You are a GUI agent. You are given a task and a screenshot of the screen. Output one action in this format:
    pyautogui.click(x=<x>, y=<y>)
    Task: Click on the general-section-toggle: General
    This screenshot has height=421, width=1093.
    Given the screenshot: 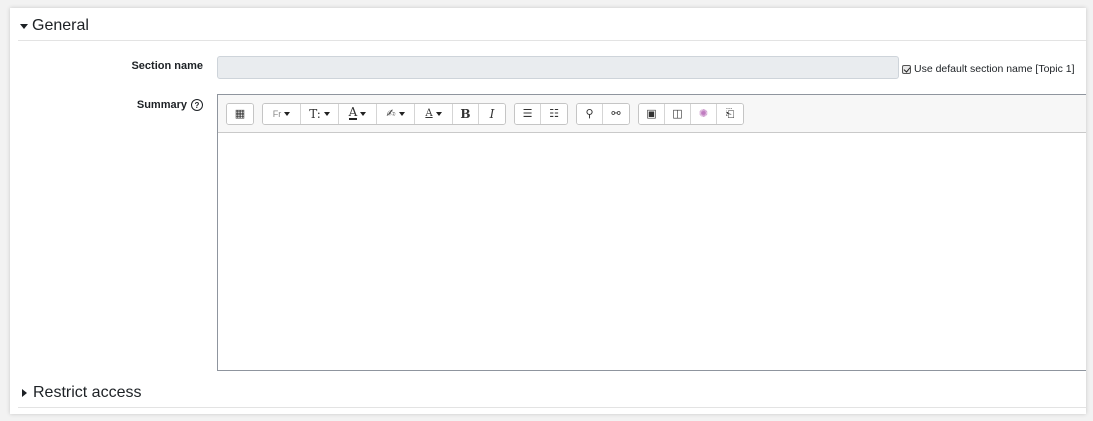 What is the action you would take?
    pyautogui.click(x=54, y=26)
    